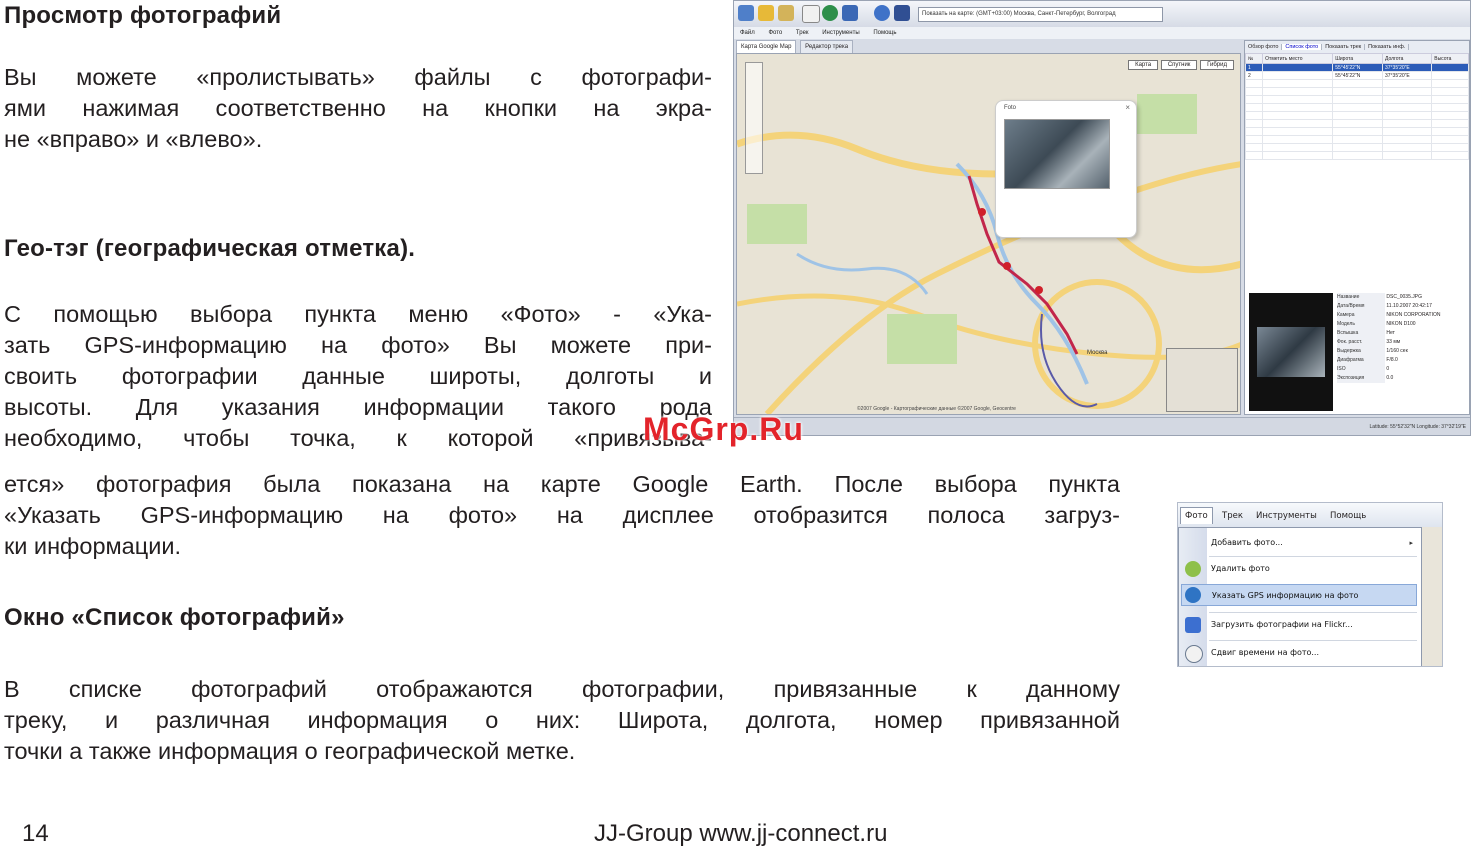  I want to click on submenu-arrow-icon: ▸, so click(1411, 543).